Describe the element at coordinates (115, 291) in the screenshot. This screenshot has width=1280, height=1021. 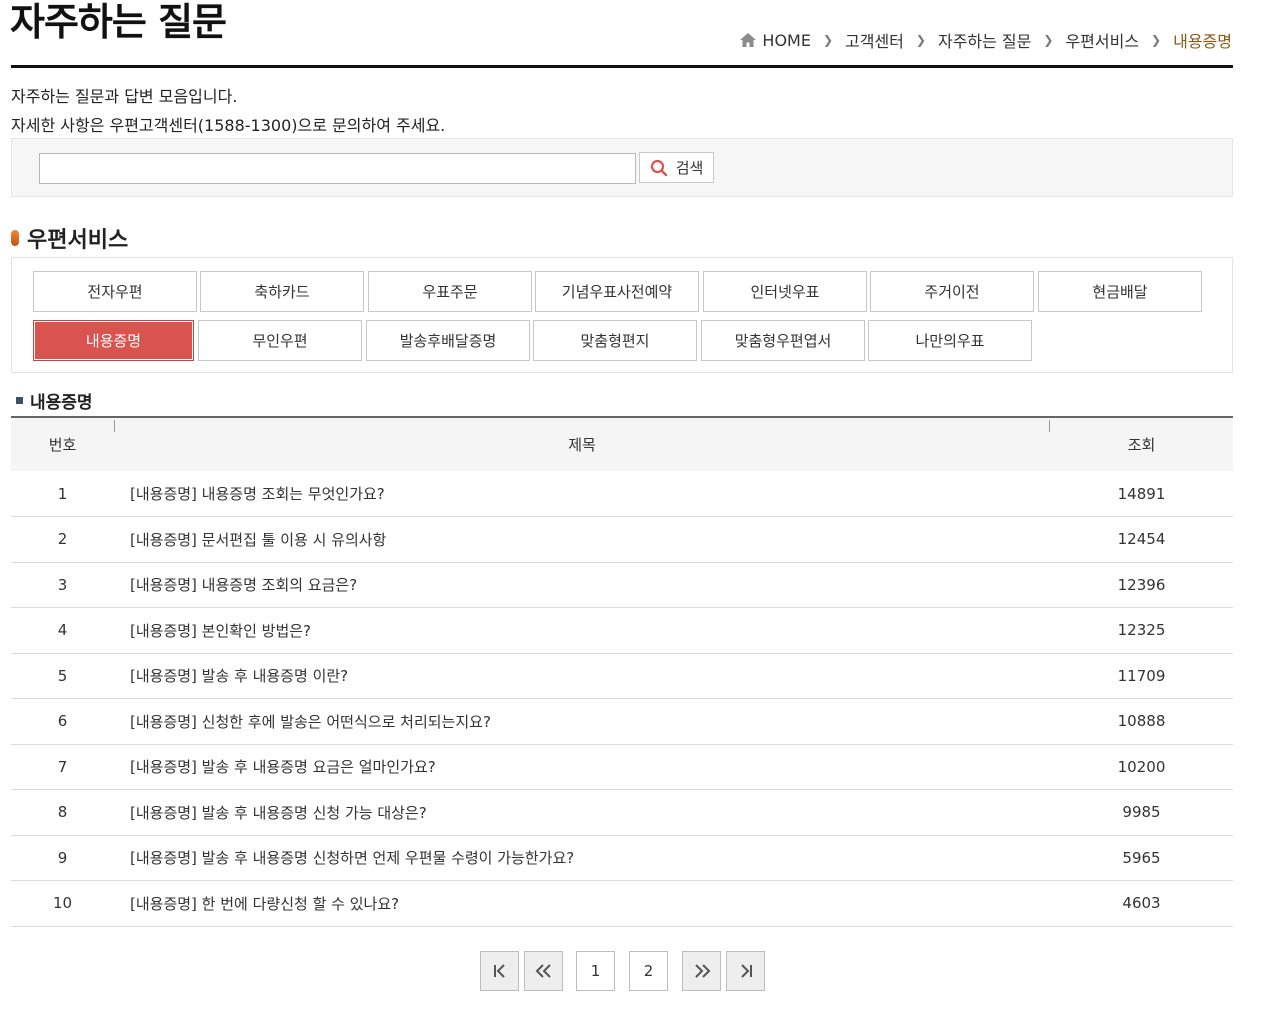
I see `category-button: 전자우편` at that location.